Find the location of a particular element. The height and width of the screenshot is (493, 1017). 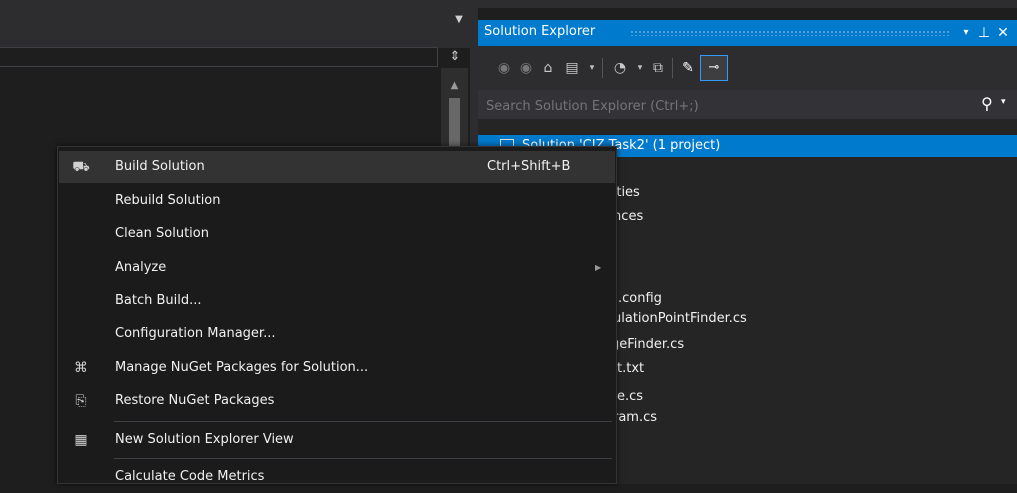

nuget-icon: ⌘ is located at coordinates (81, 368).